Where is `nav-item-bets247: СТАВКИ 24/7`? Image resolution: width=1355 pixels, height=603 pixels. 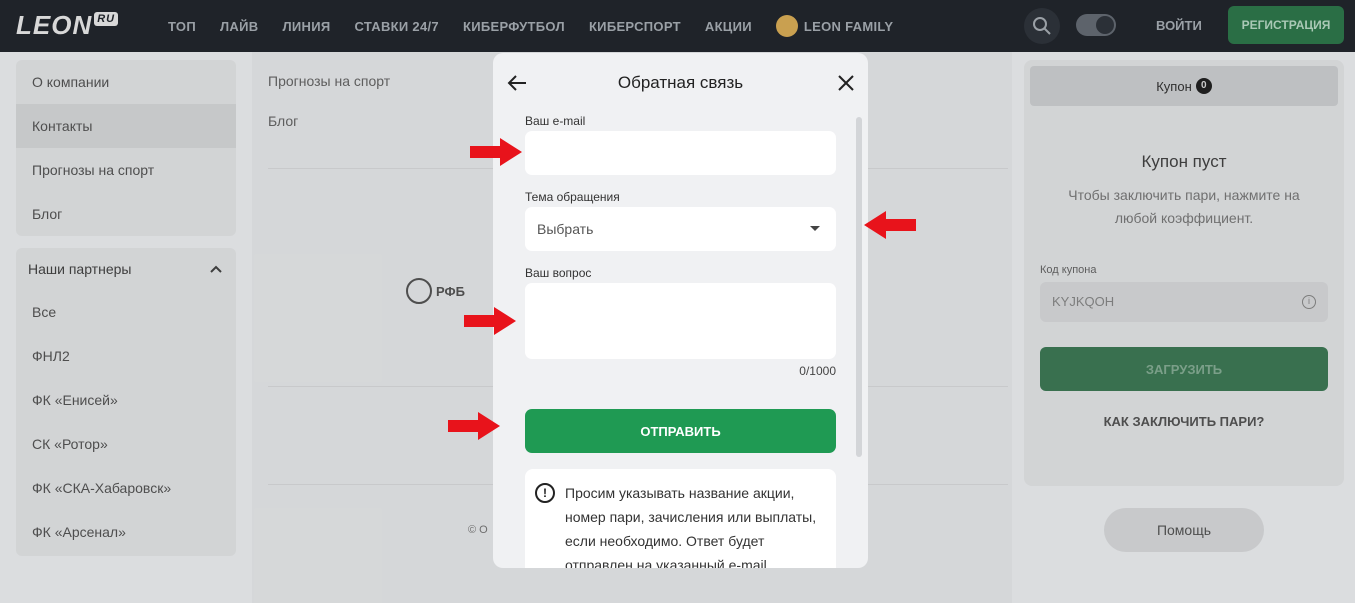
nav-item-bets247: СТАВКИ 24/7 is located at coordinates (396, 26).